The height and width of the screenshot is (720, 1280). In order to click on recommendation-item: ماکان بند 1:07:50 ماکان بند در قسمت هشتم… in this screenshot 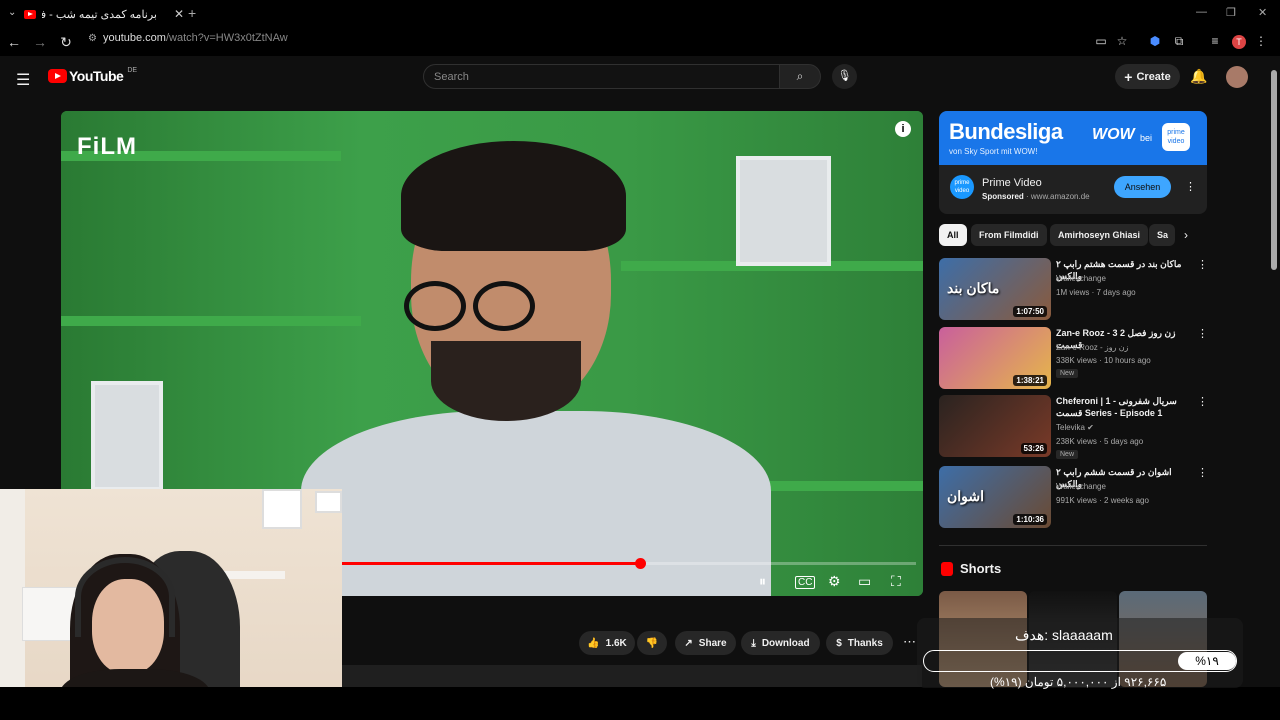, I will do `click(1073, 289)`.